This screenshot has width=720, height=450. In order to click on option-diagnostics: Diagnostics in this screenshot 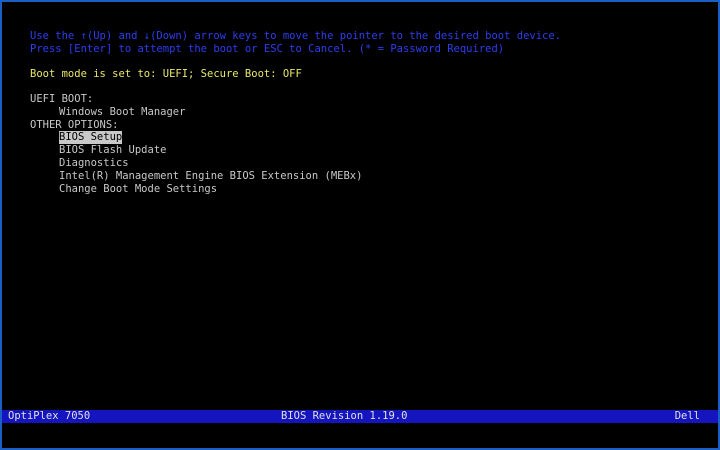, I will do `click(94, 163)`.